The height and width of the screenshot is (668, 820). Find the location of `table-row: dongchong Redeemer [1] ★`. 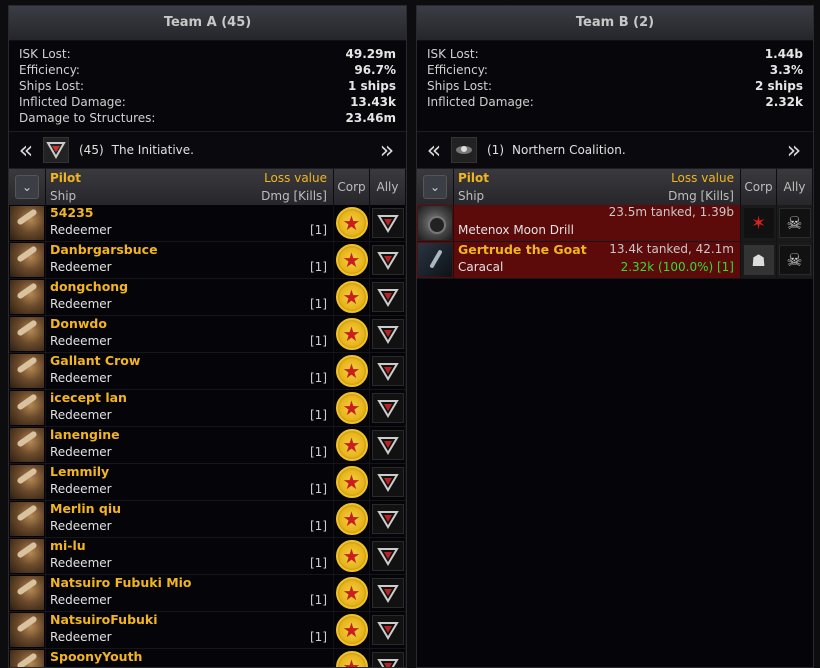

table-row: dongchong Redeemer [1] ★ is located at coordinates (207, 297).